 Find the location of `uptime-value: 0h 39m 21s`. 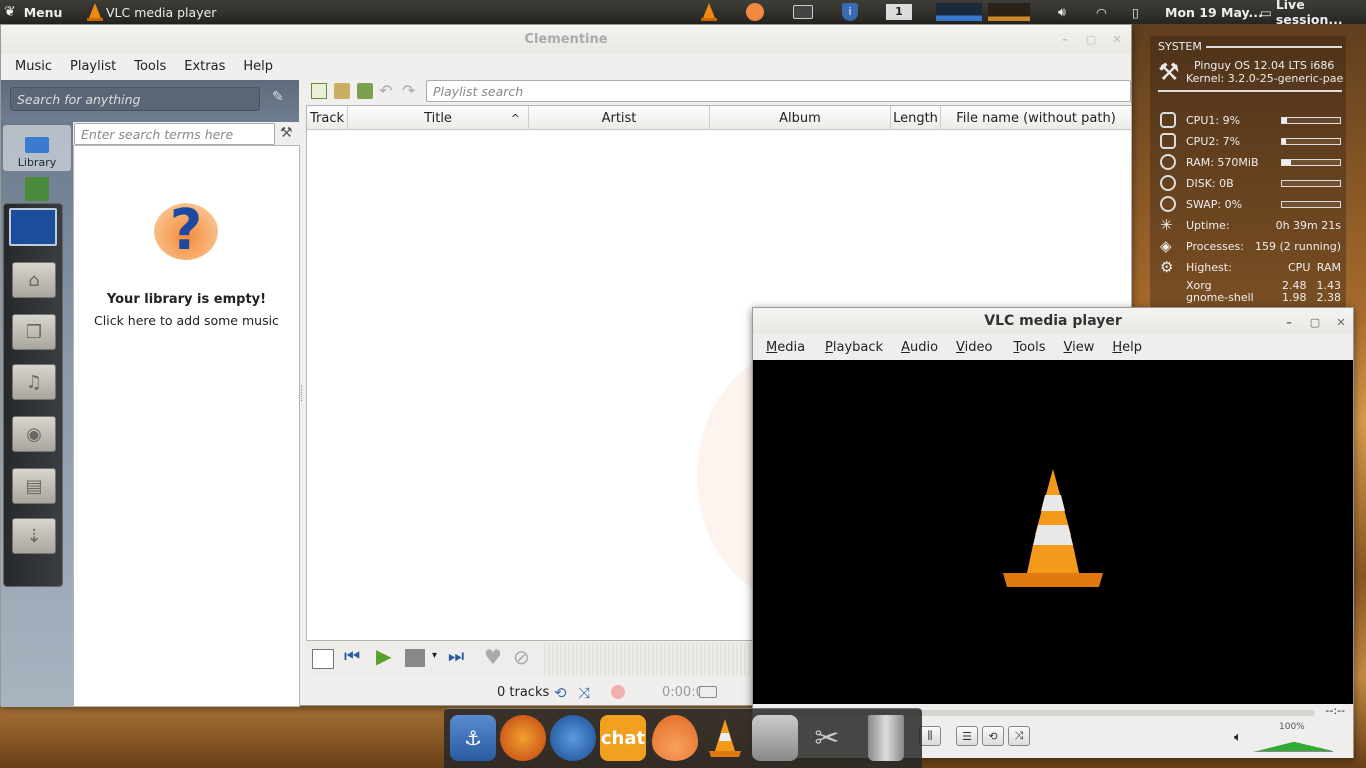

uptime-value: 0h 39m 21s is located at coordinates (1308, 225).